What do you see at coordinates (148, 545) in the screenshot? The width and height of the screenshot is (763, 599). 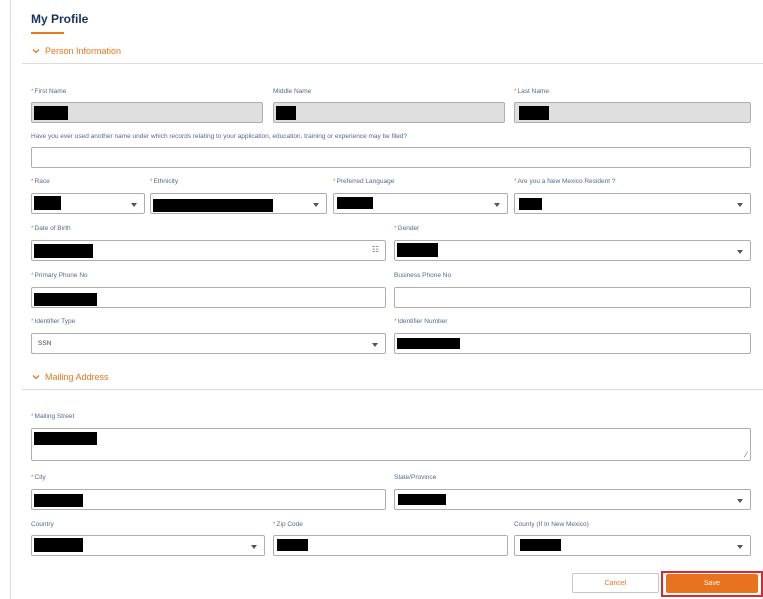 I see `country-select` at bounding box center [148, 545].